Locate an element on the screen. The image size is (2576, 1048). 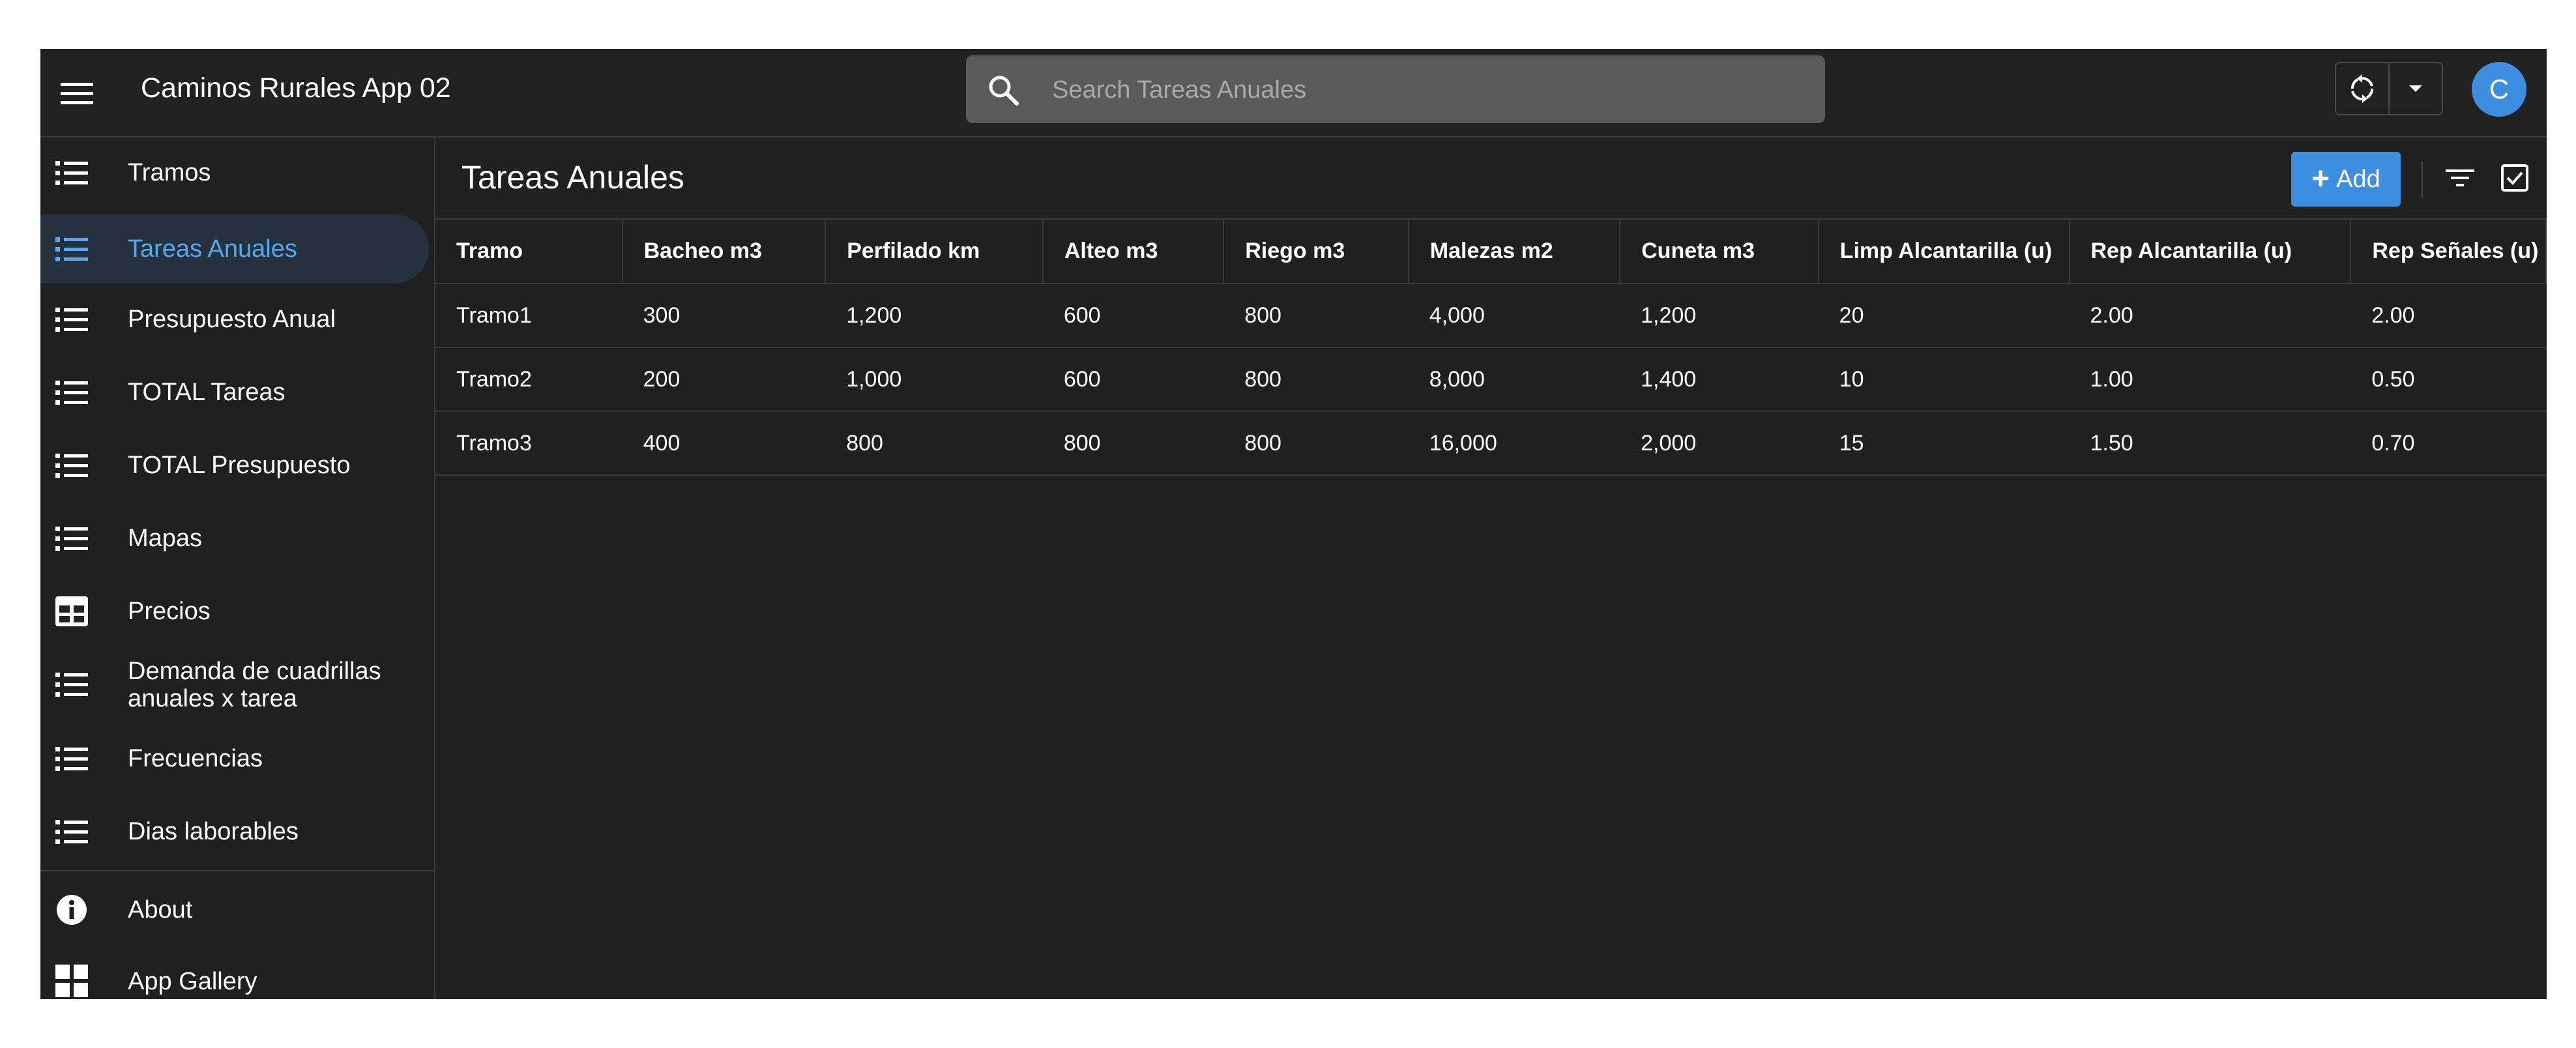
sync-button-group is located at coordinates (2389, 89).